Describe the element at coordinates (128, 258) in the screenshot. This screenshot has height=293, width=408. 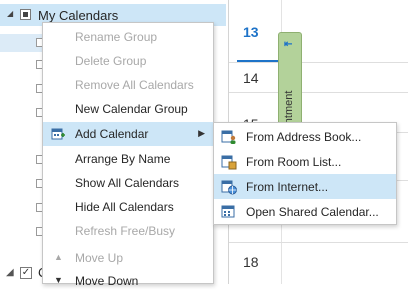
I see `menu-item-move-up: ▲ Move Up` at that location.